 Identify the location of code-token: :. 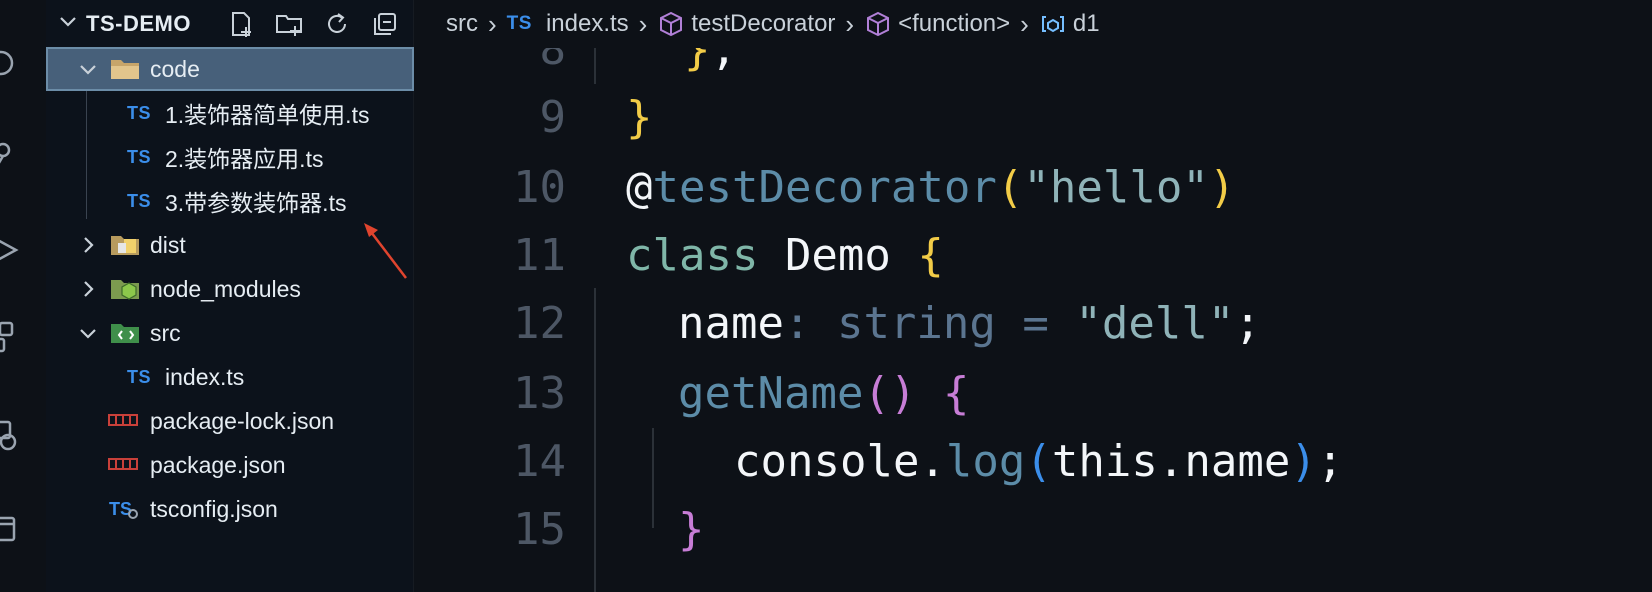
(810, 323).